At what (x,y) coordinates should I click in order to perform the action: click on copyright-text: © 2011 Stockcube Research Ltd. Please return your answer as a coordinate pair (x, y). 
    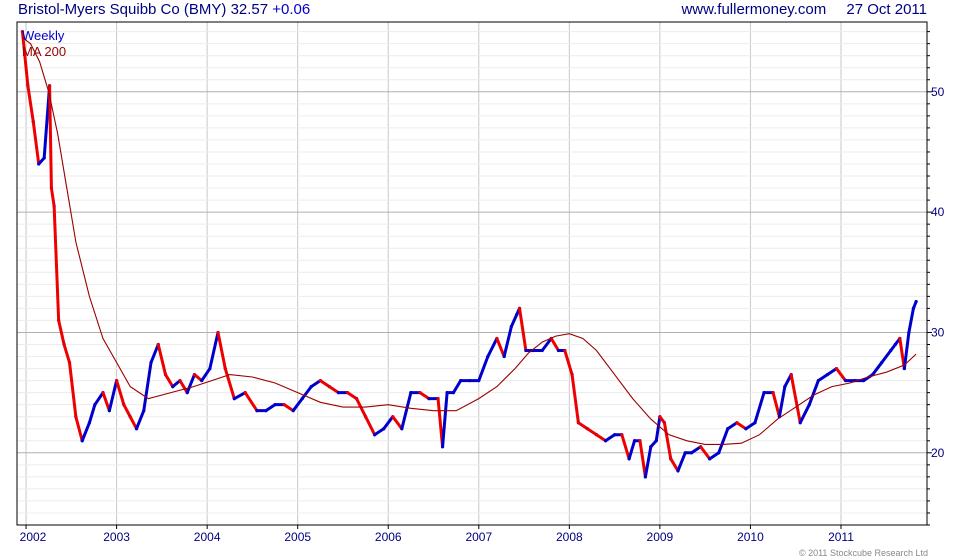
    Looking at the image, I should click on (863, 553).